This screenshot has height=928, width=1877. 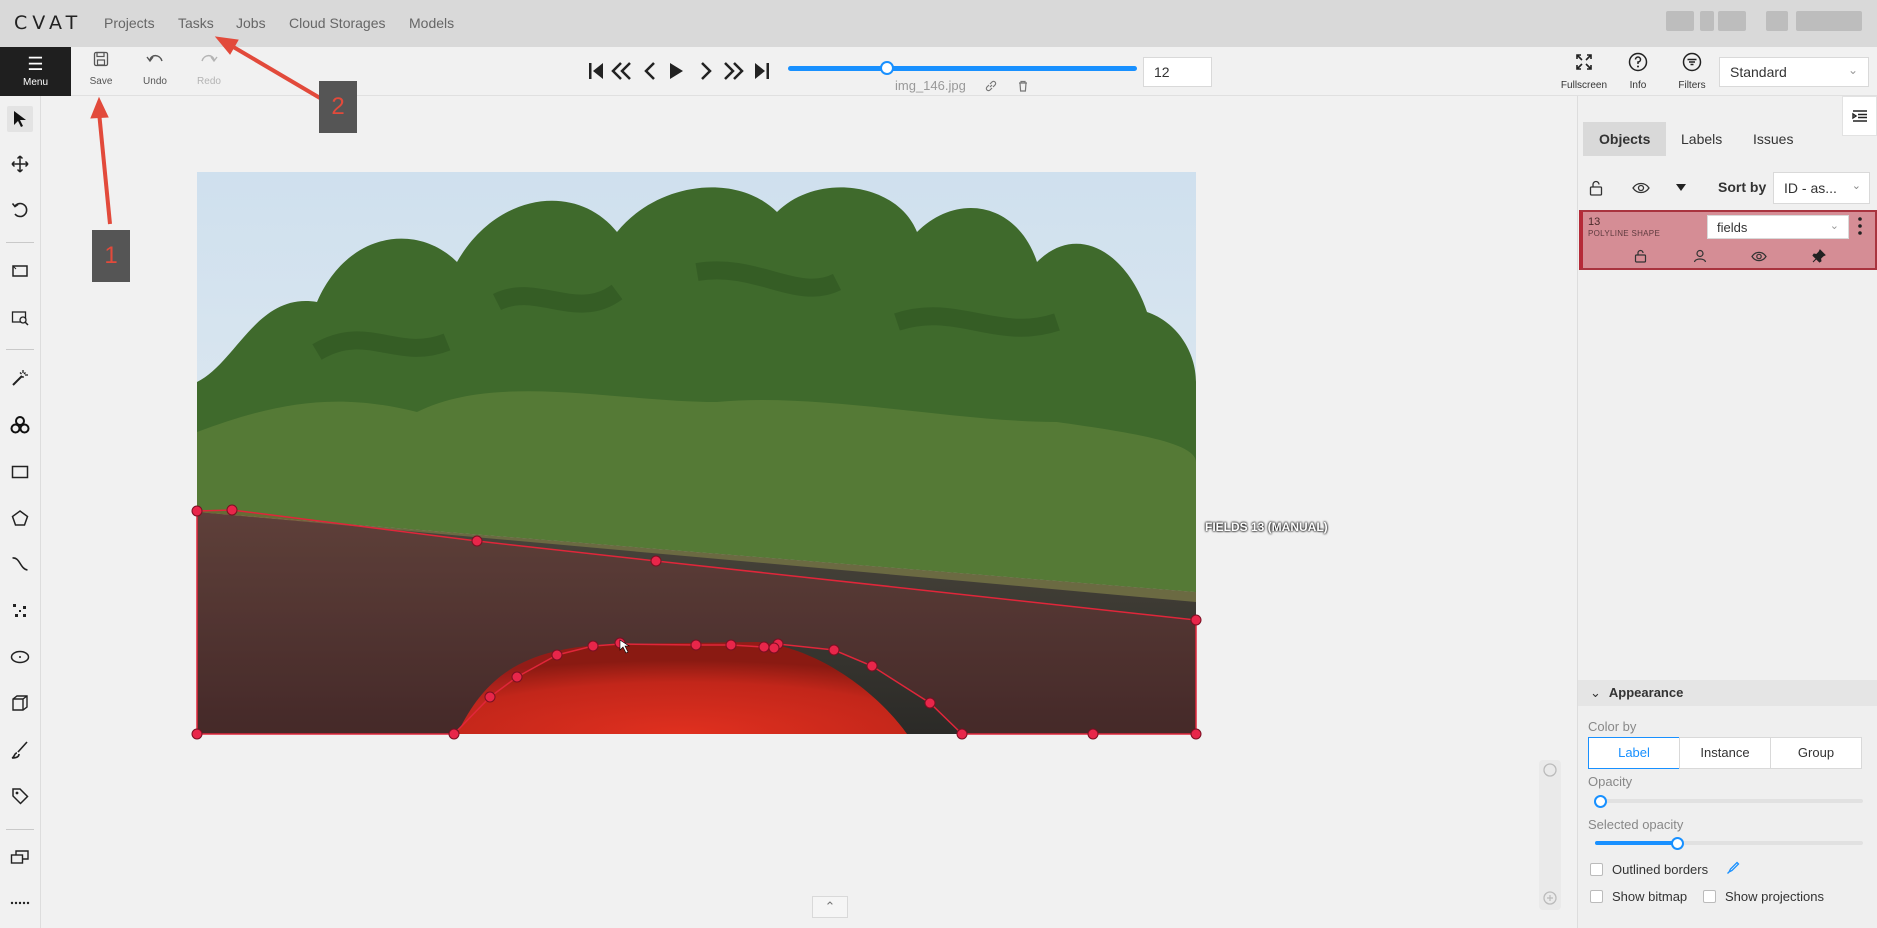 What do you see at coordinates (338, 107) in the screenshot?
I see `callout-2: 2` at bounding box center [338, 107].